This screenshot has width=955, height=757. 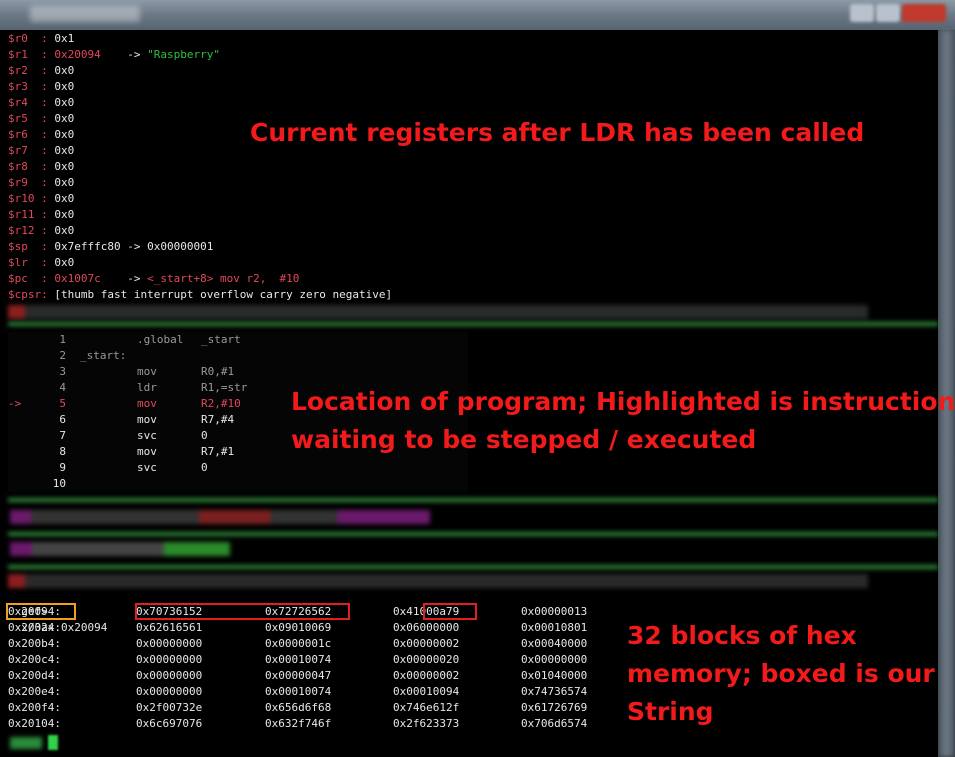 What do you see at coordinates (34, 643) in the screenshot?
I see `memory-address: 0x200b4:` at bounding box center [34, 643].